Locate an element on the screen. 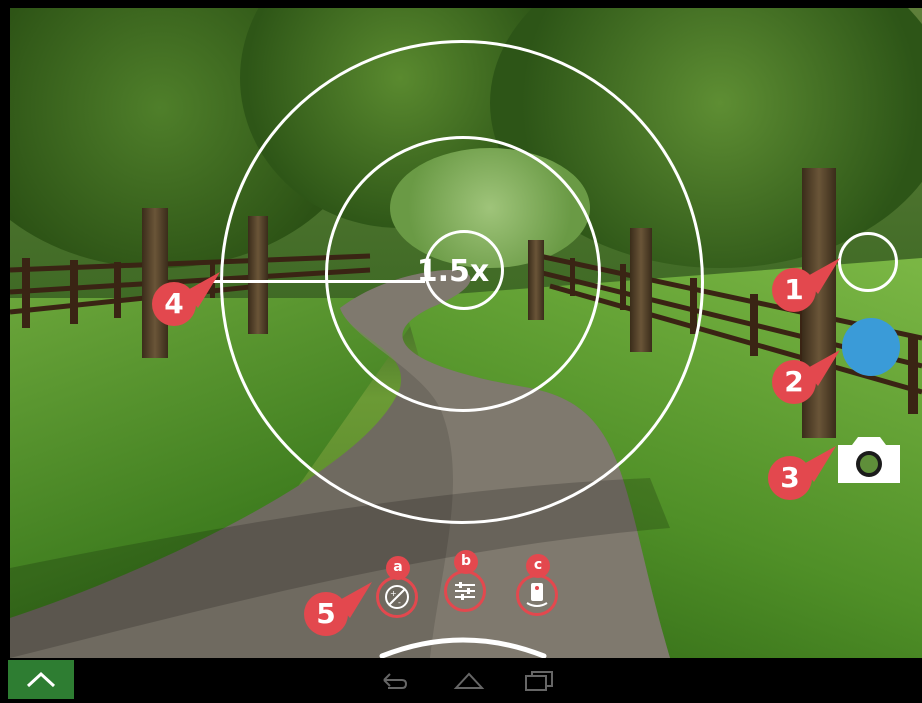 The height and width of the screenshot is (703, 922). expand-button is located at coordinates (41, 679).